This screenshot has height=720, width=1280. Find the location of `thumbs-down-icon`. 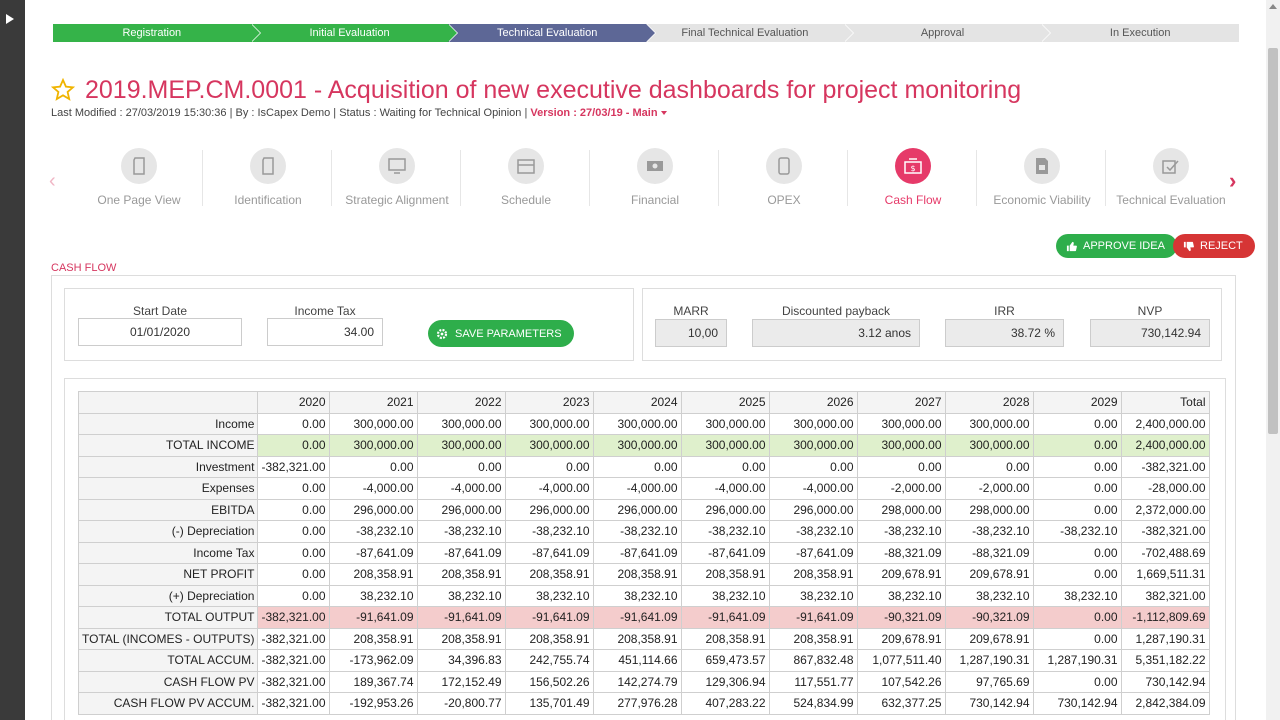

thumbs-down-icon is located at coordinates (1188, 246).